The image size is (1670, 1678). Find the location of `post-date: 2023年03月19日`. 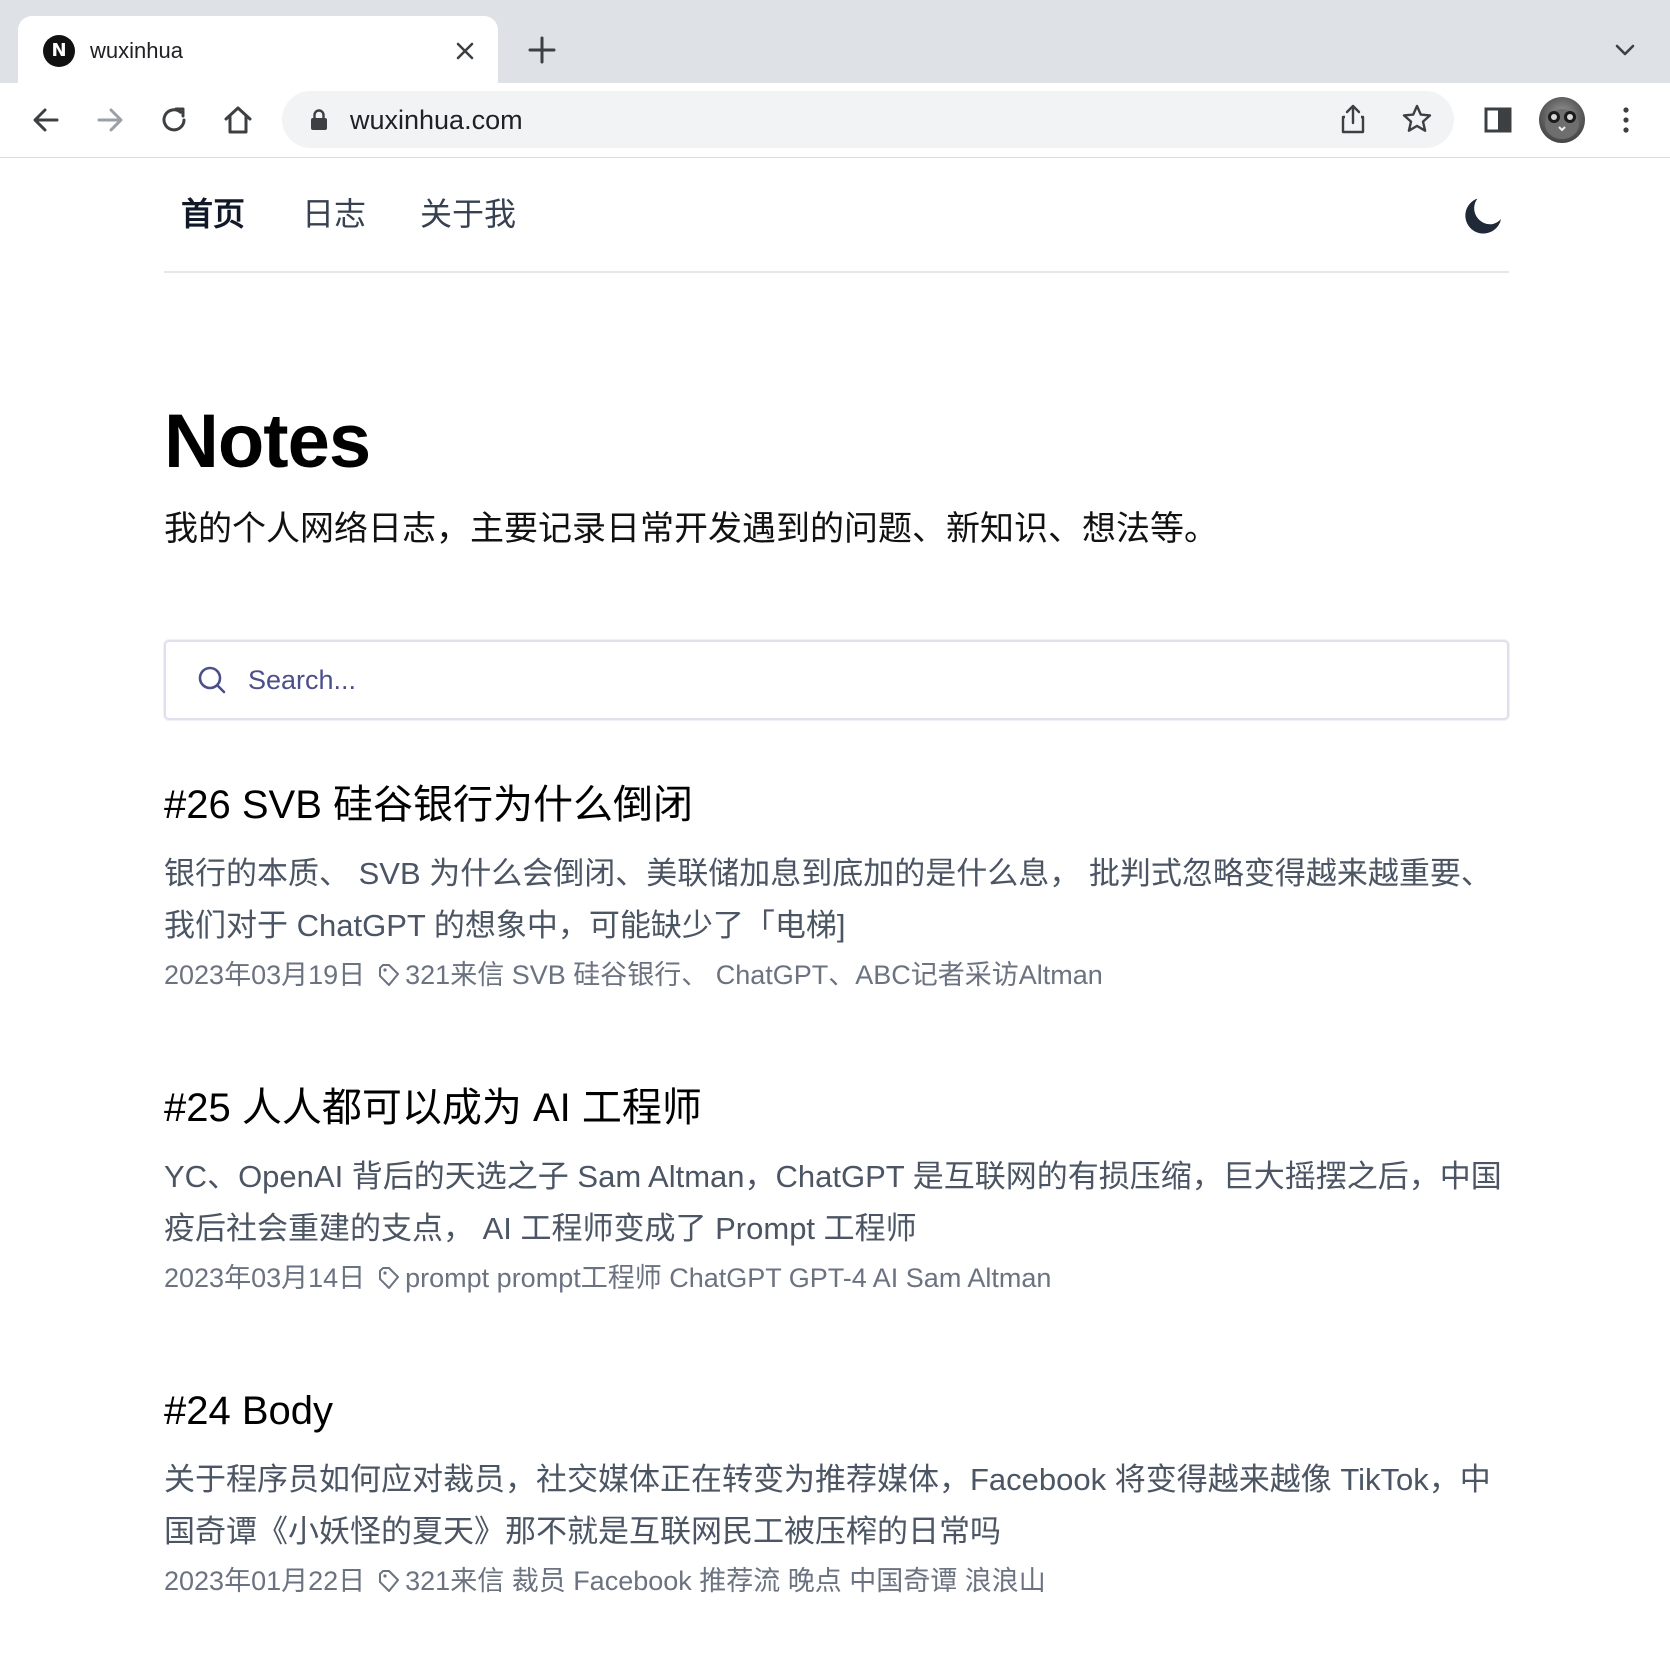

post-date: 2023年03月19日 is located at coordinates (265, 975).